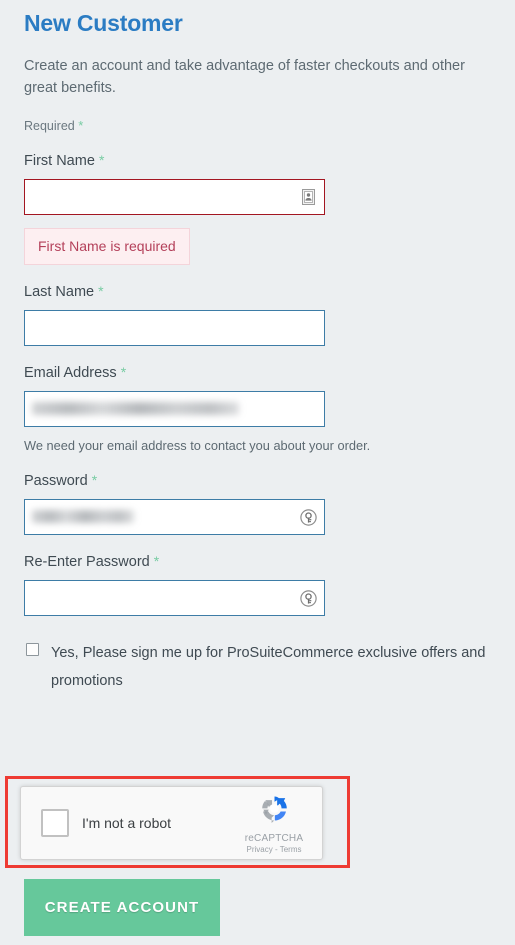 The height and width of the screenshot is (945, 515). I want to click on first-name-label: First Name *, so click(257, 165).